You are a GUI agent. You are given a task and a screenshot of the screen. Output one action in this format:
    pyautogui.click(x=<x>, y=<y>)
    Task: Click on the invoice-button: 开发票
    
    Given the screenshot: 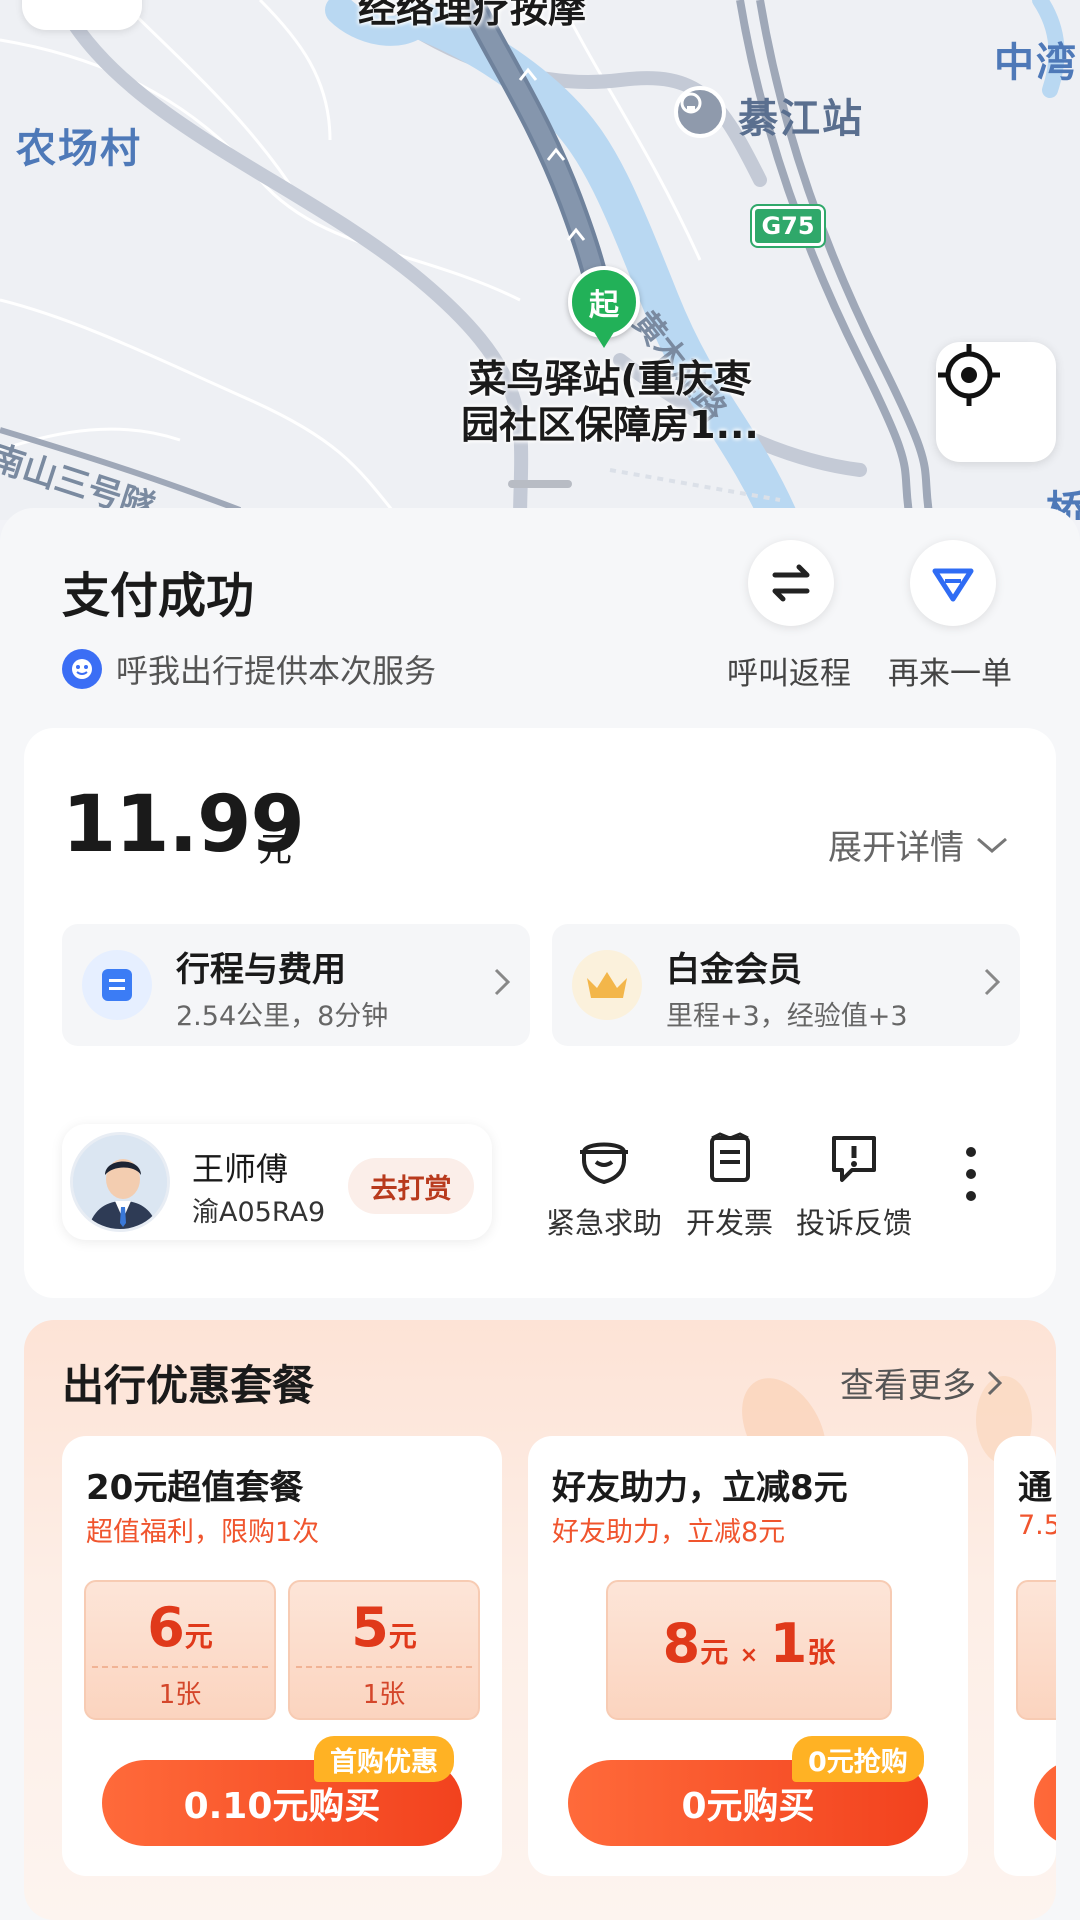 What is the action you would take?
    pyautogui.click(x=729, y=1186)
    